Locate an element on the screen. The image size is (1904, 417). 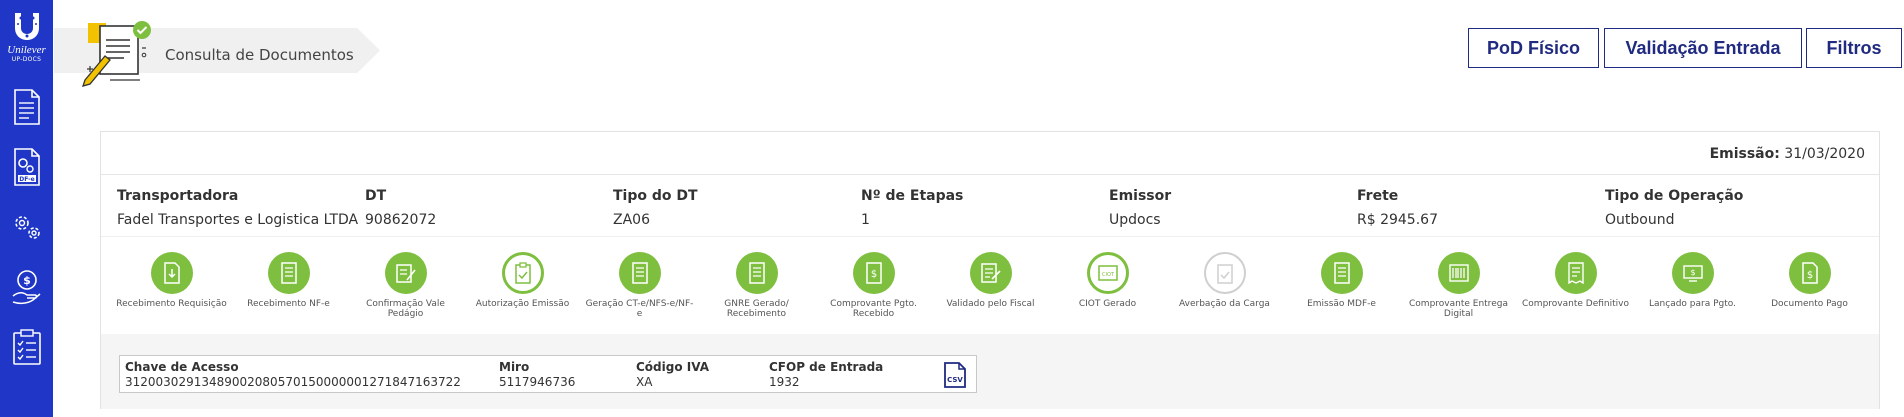
unilever-logo: Unilever UP-DOCS is located at coordinates (26, 36).